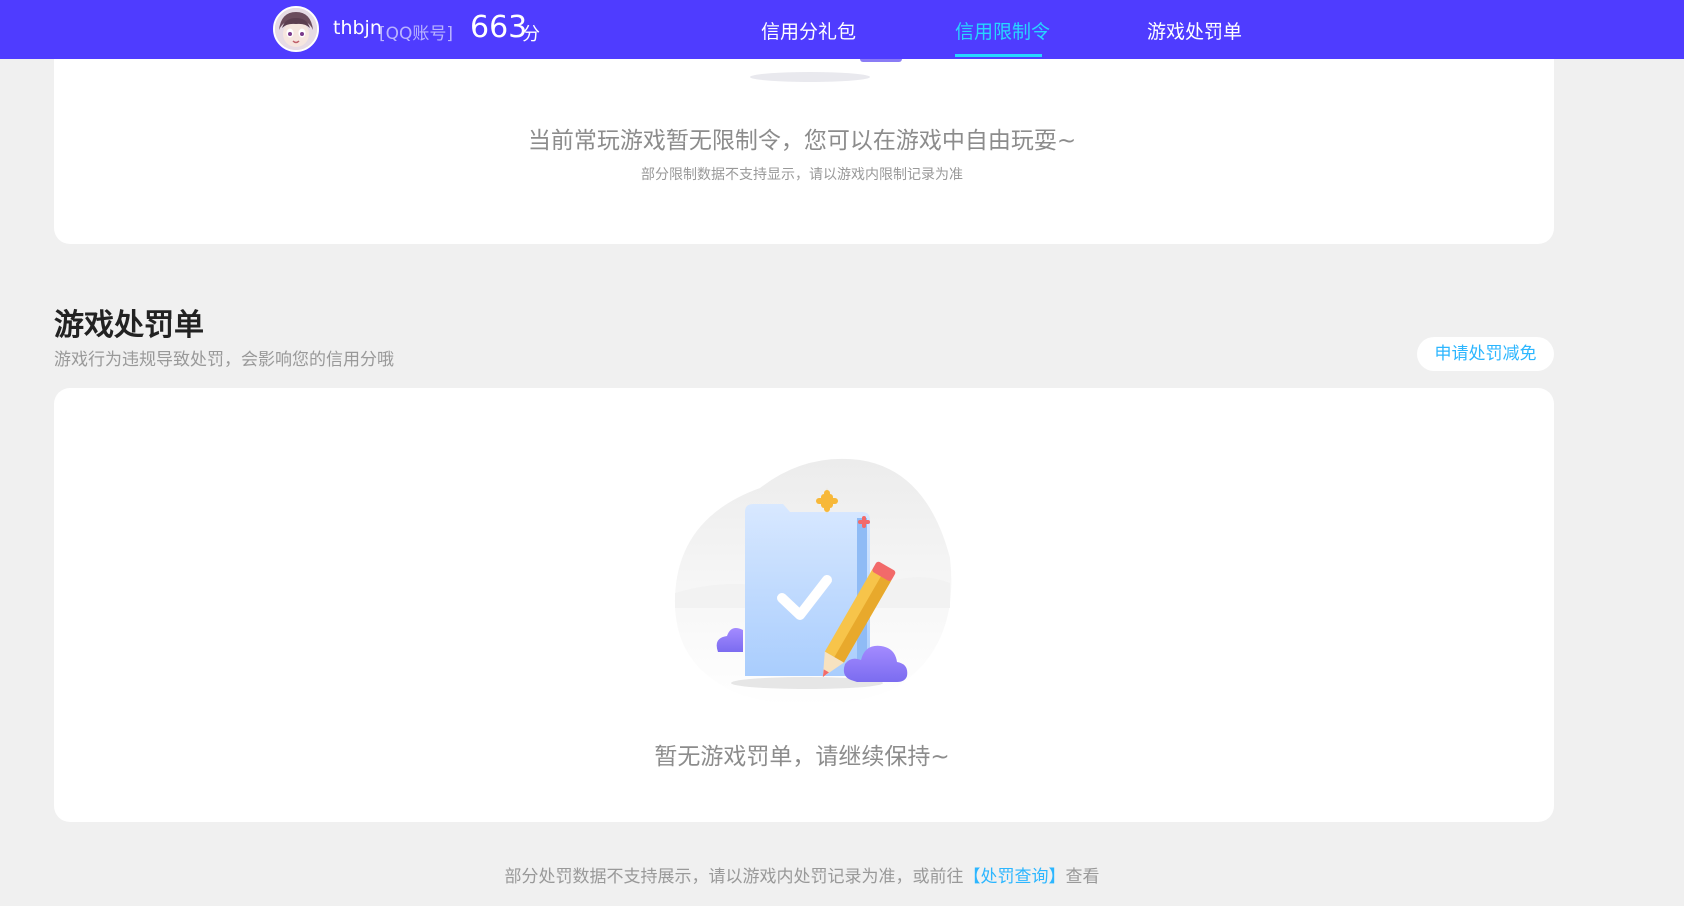  Describe the element at coordinates (1002, 30) in the screenshot. I see `tab-credit-restriction: 信用限制令` at that location.